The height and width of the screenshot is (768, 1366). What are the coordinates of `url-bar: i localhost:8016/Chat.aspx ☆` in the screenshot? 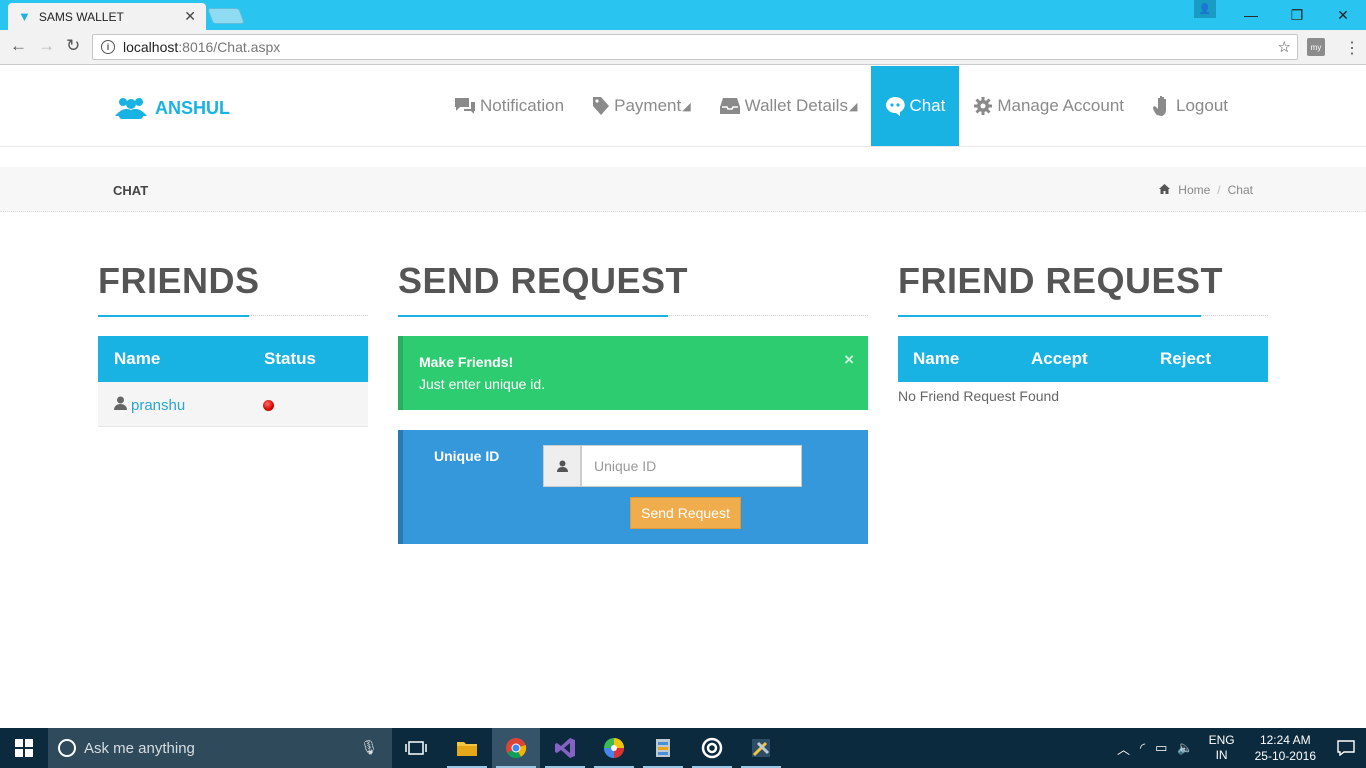 It's located at (695, 47).